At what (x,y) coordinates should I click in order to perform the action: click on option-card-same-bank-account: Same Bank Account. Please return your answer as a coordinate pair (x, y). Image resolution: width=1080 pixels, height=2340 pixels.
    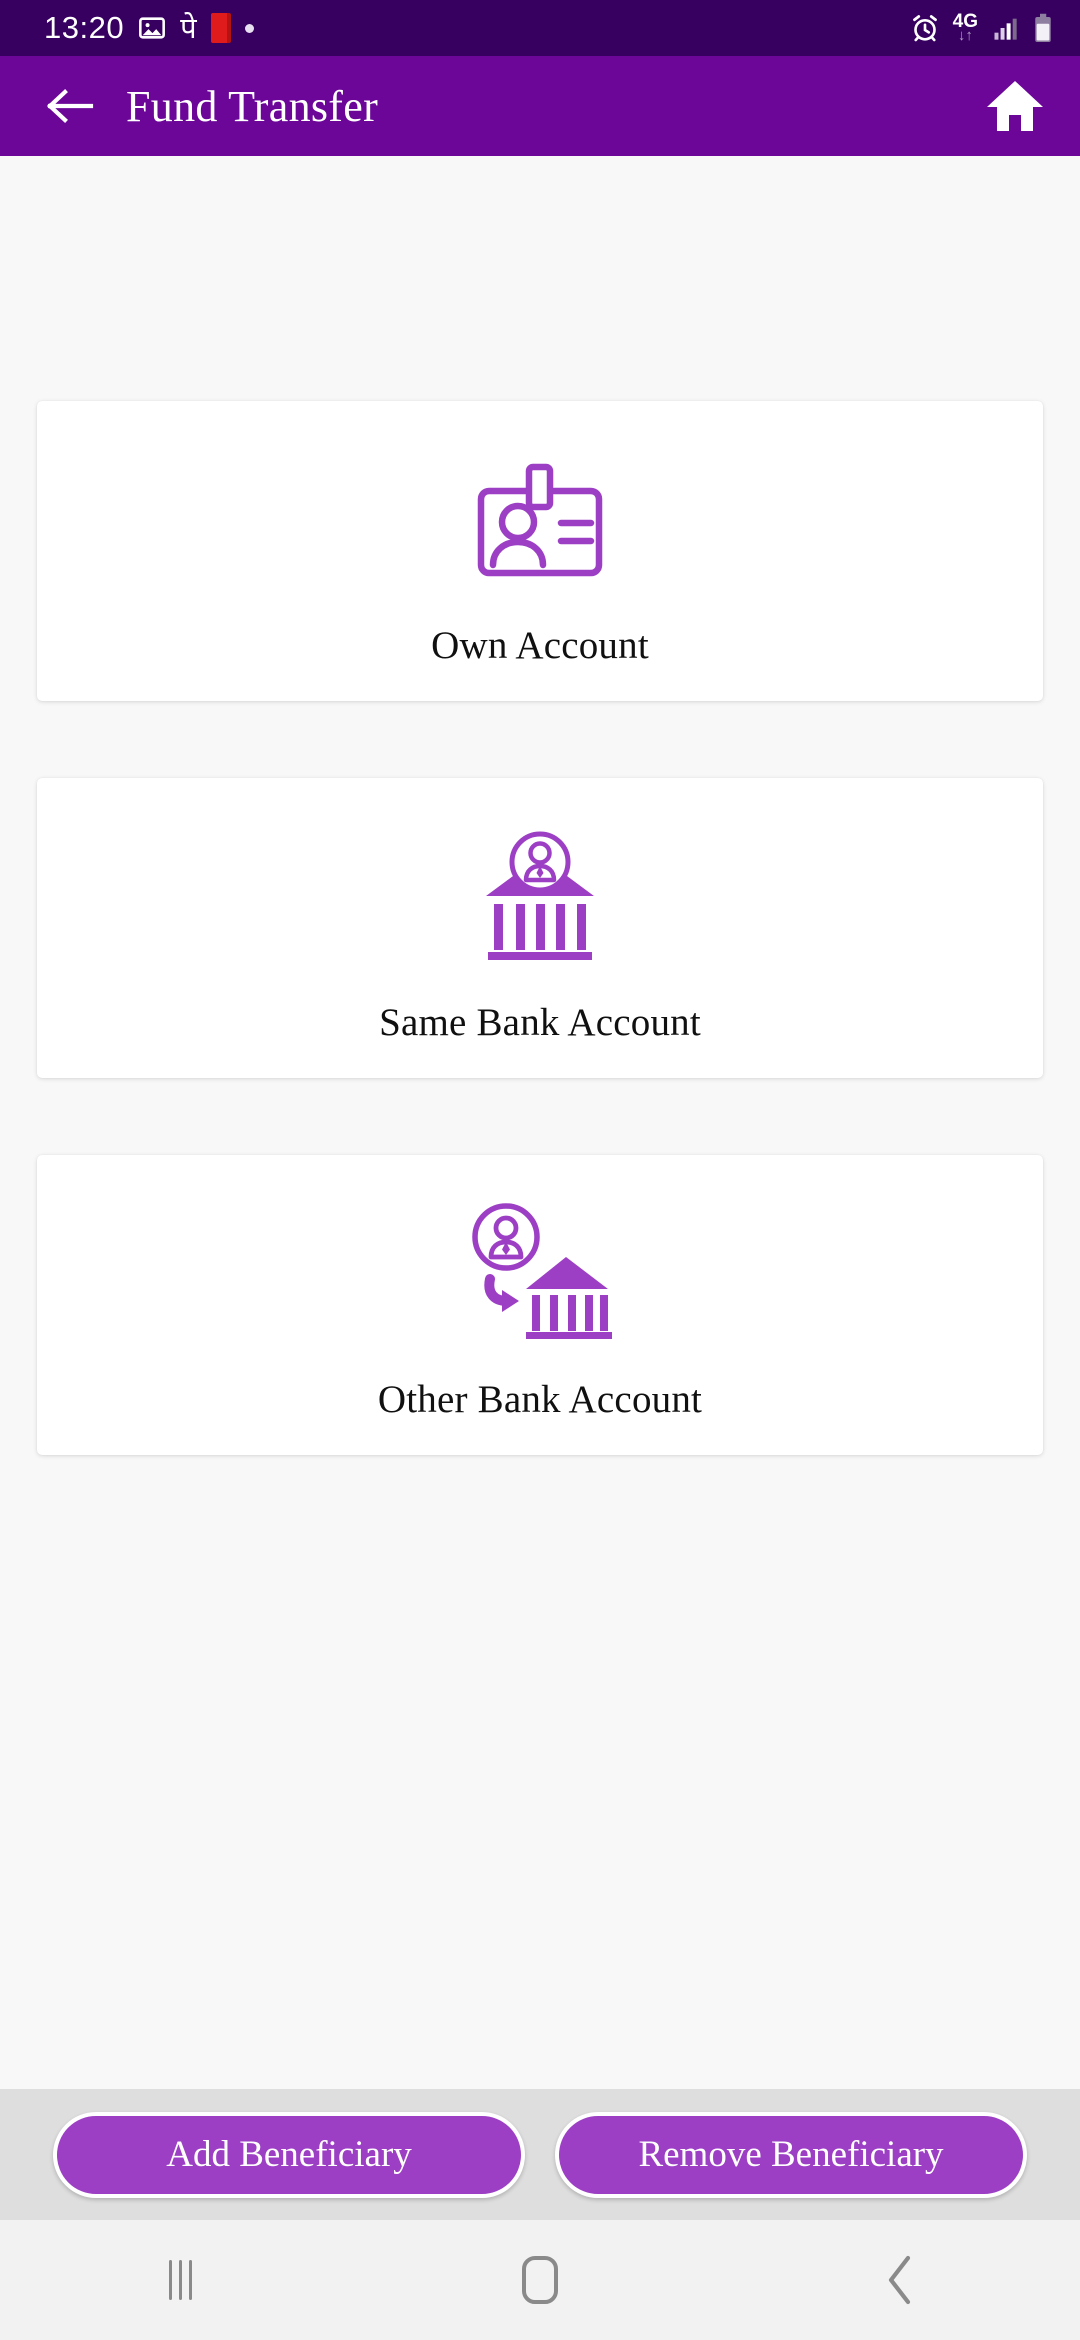
    Looking at the image, I should click on (540, 928).